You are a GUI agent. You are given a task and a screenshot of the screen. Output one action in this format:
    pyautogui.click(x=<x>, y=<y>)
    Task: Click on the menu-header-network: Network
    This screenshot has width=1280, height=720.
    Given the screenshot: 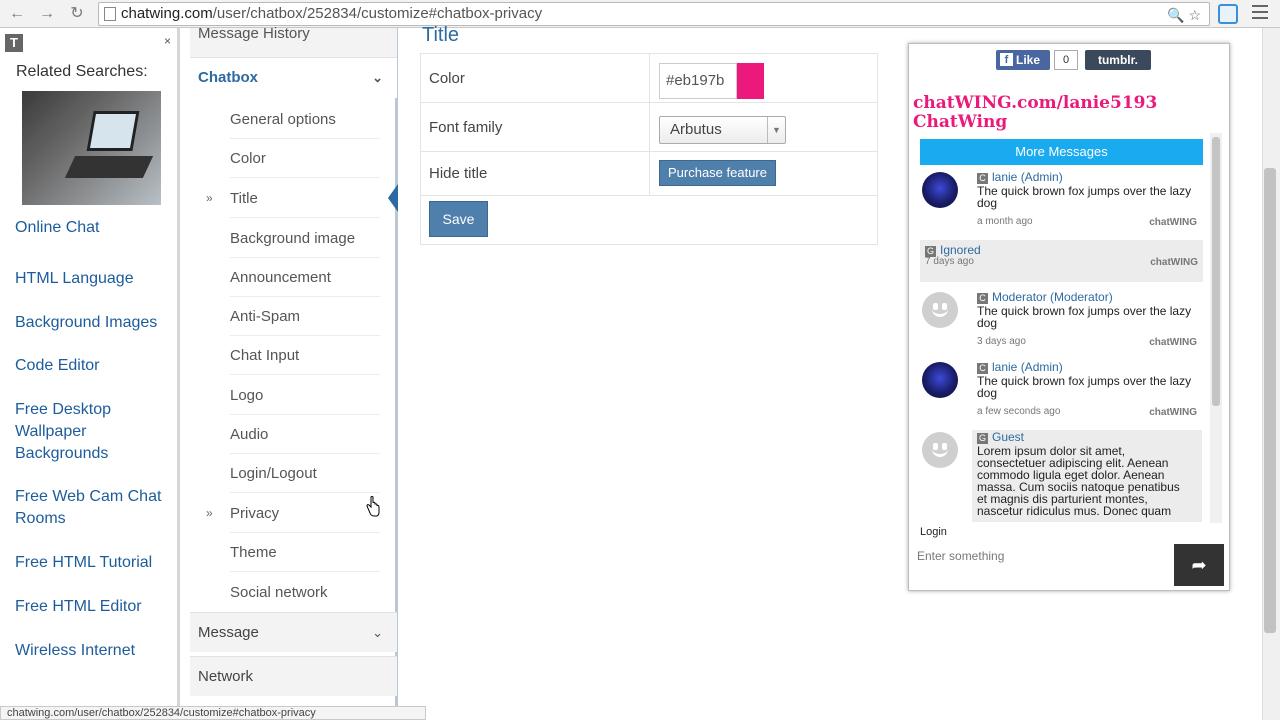 What is the action you would take?
    pyautogui.click(x=293, y=676)
    